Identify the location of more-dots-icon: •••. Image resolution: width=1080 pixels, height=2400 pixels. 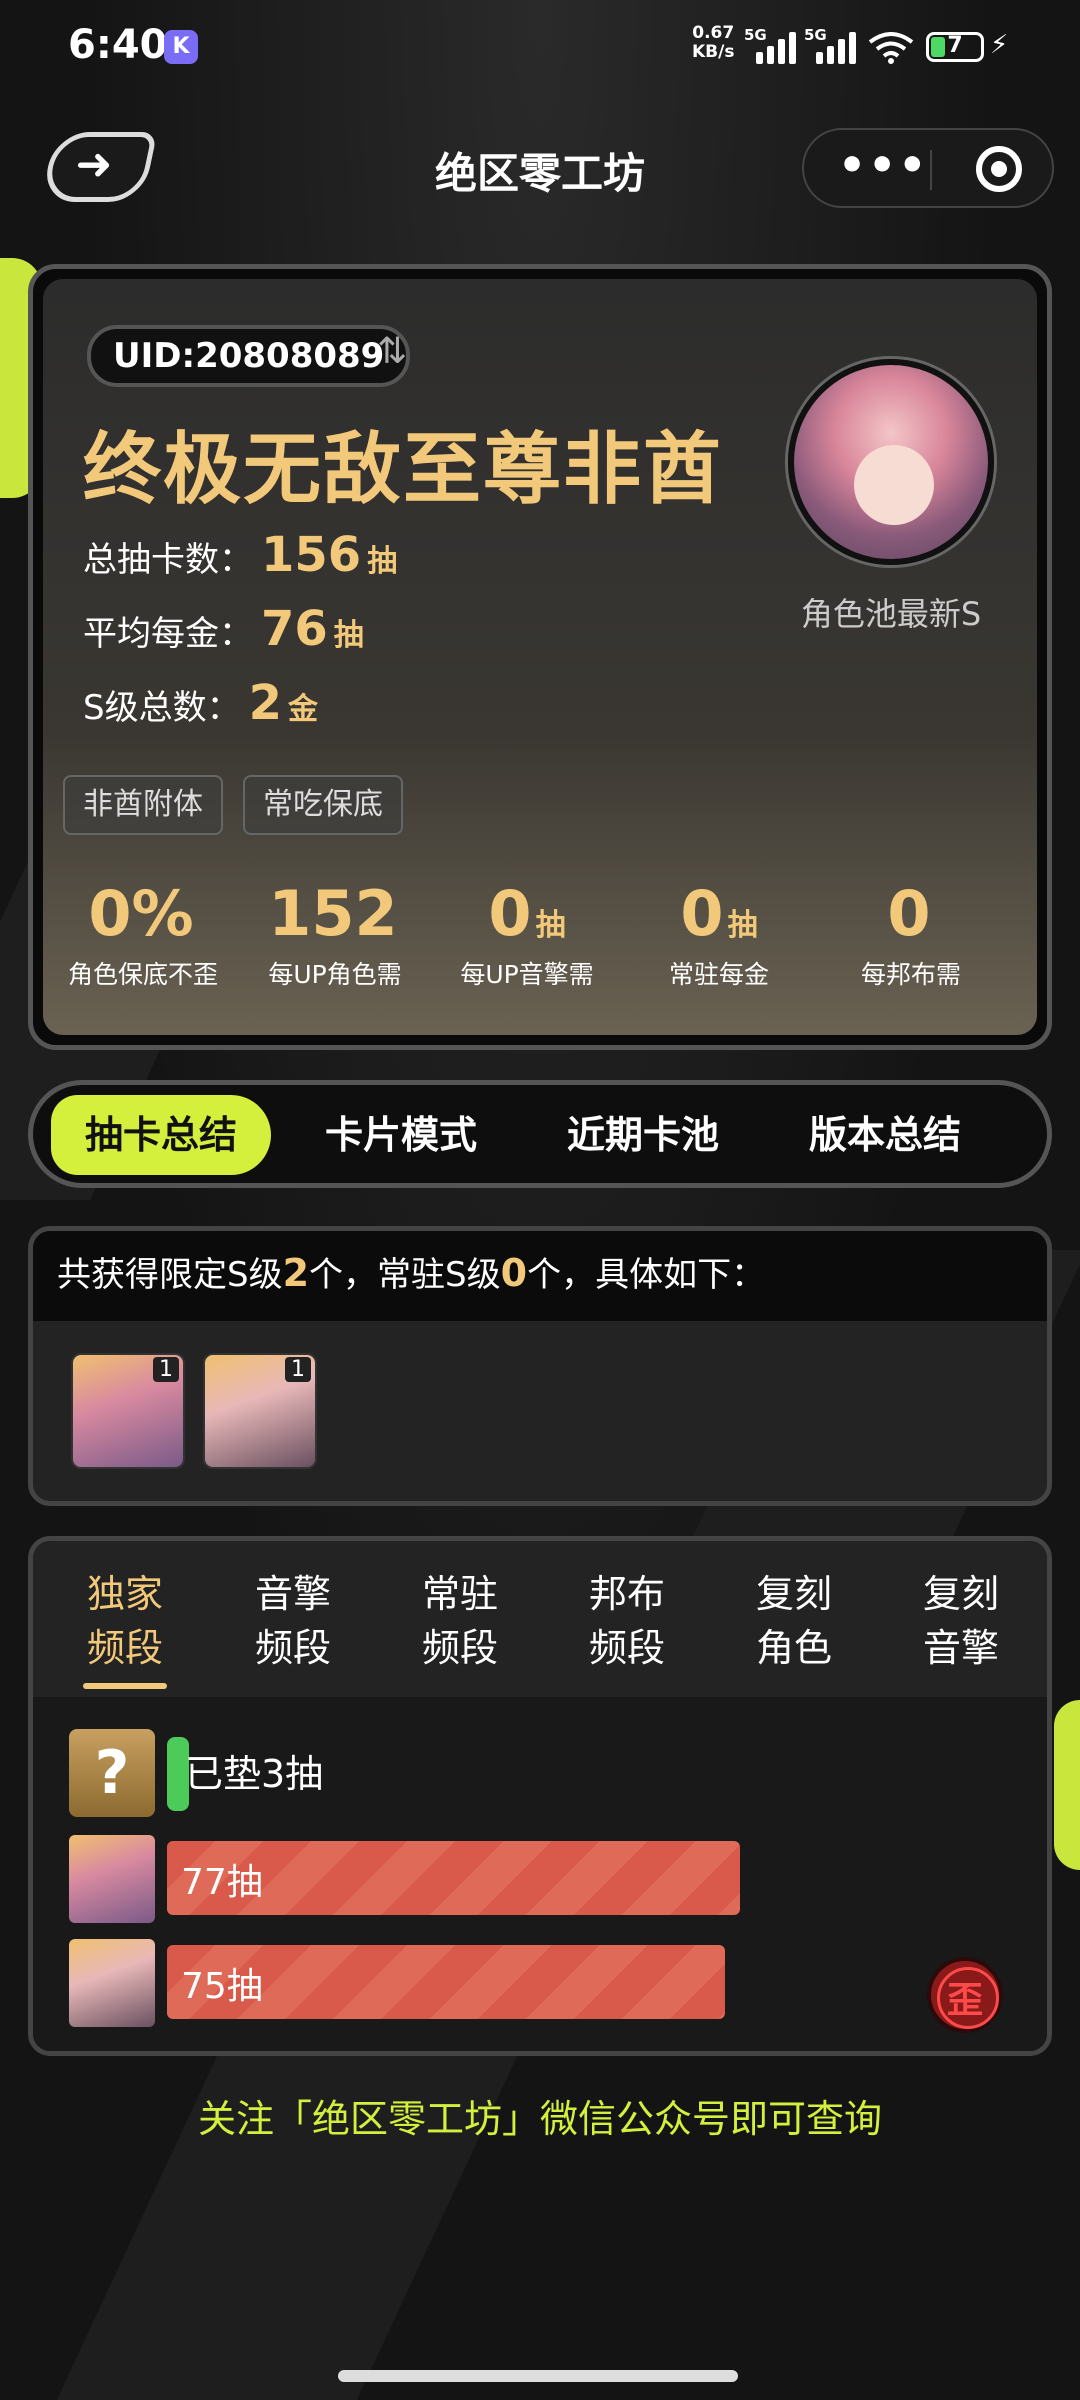
(883, 165).